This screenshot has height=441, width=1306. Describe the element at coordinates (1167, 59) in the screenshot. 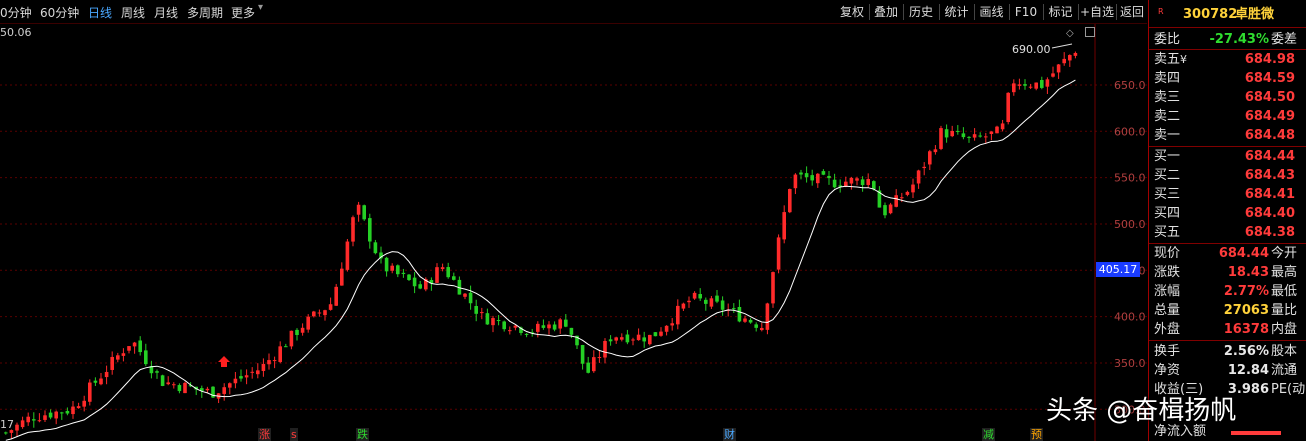

I see `sell-order-row-label: 卖五` at that location.